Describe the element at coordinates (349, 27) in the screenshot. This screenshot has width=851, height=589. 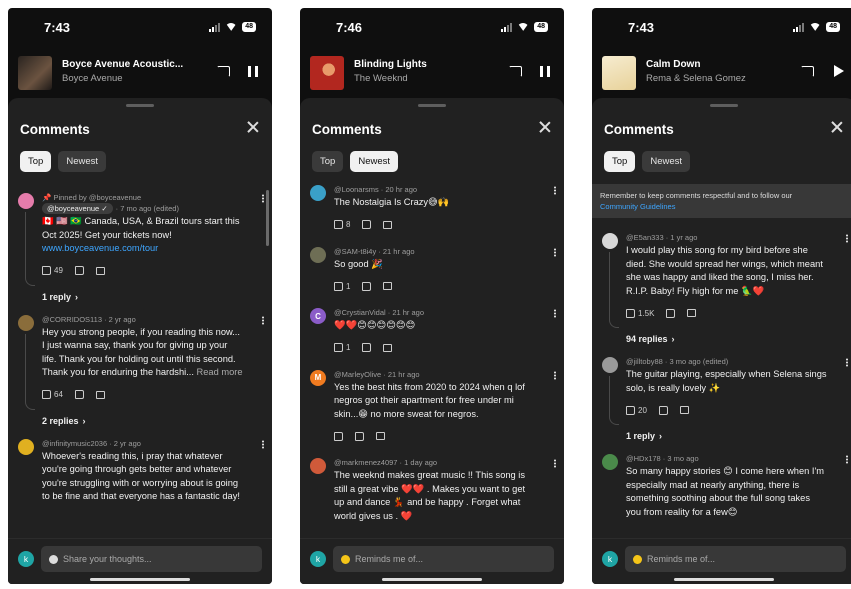
I see `status-time: 7:46` at that location.